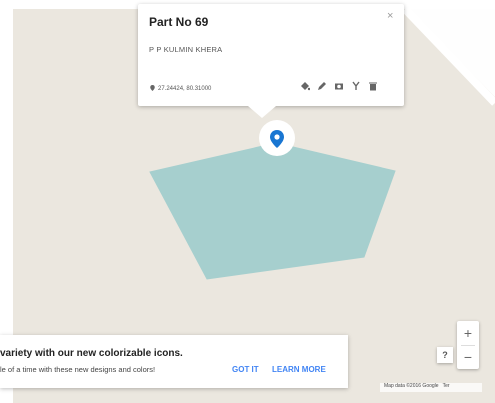  I want to click on small-pin-icon, so click(152, 88).